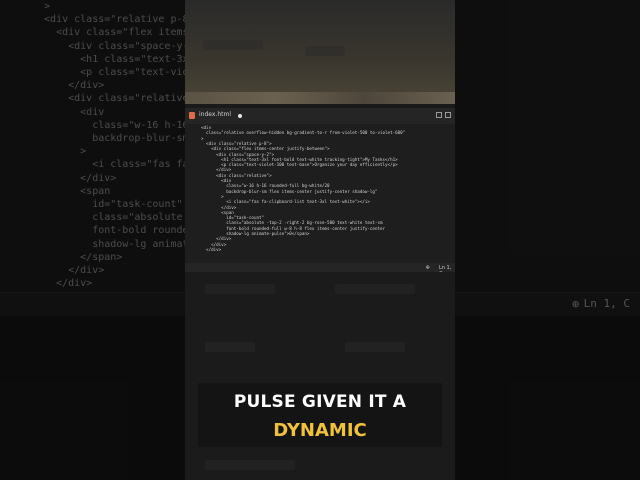 This screenshot has width=640, height=480. What do you see at coordinates (192, 115) in the screenshot?
I see `html-file-icon` at bounding box center [192, 115].